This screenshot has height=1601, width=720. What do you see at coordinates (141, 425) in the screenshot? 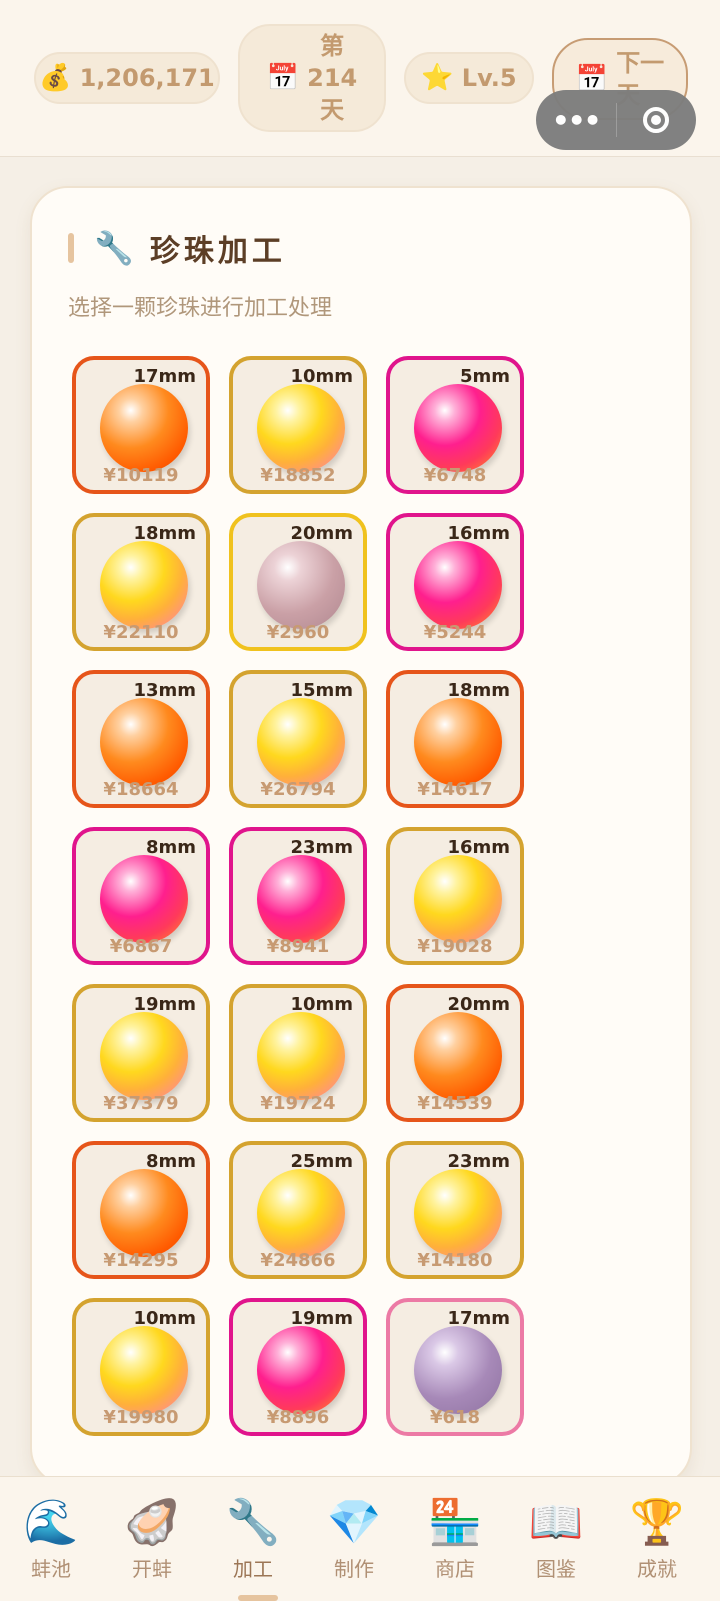
I see `pearl-card: 17mm ¥10119` at bounding box center [141, 425].